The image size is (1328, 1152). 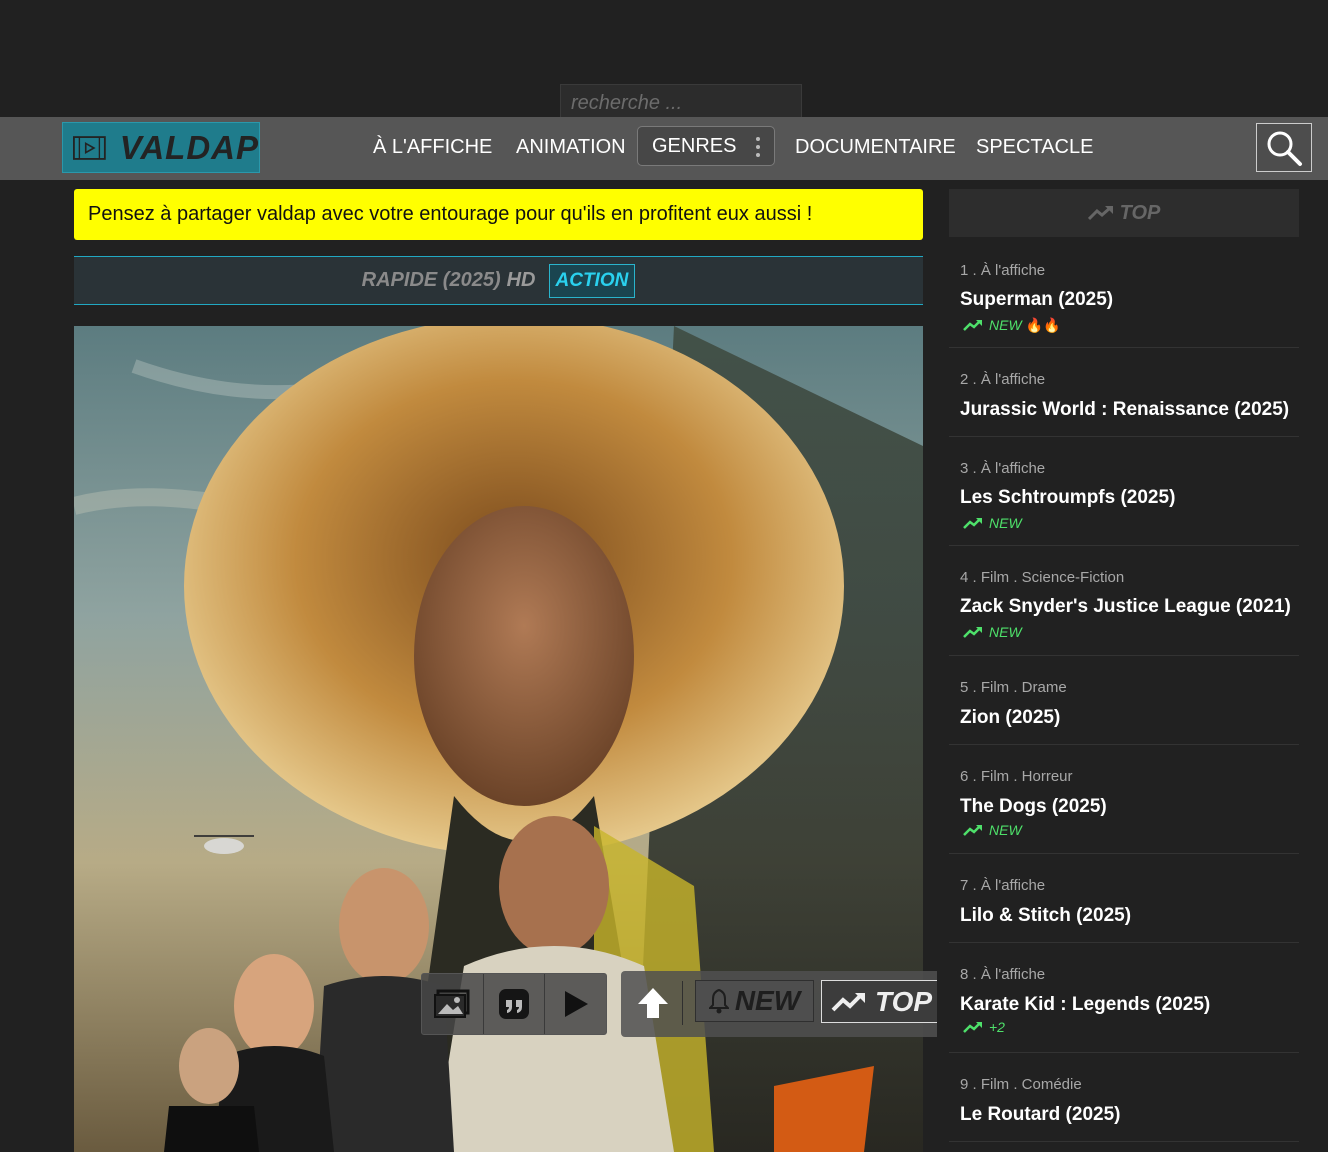 What do you see at coordinates (718, 1001) in the screenshot?
I see `bell-icon` at bounding box center [718, 1001].